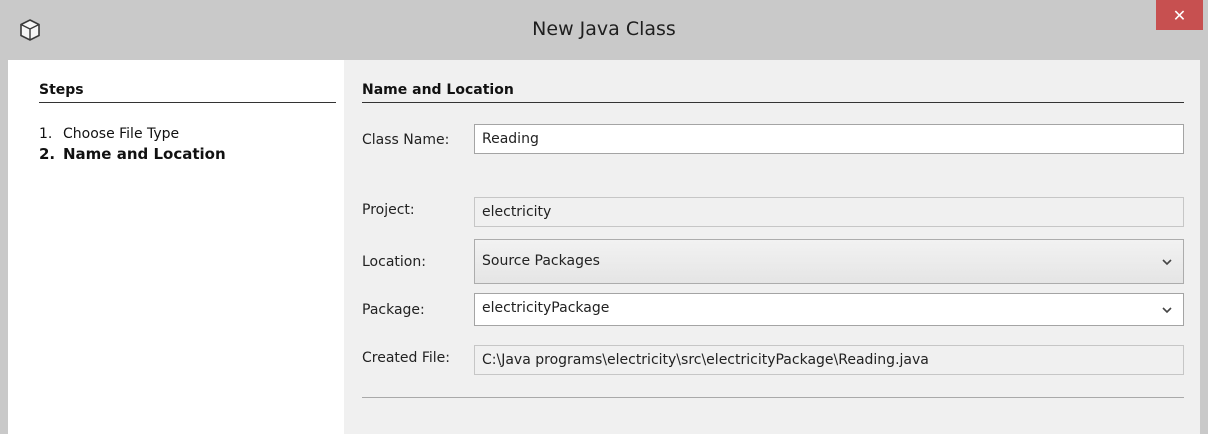 This screenshot has height=434, width=1208. What do you see at coordinates (406, 358) in the screenshot?
I see `created-file-label: Created File:` at bounding box center [406, 358].